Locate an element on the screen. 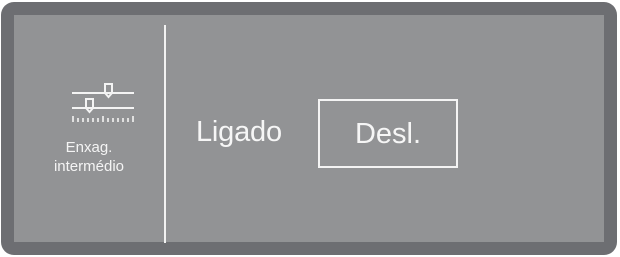 The width and height of the screenshot is (620, 257). divider is located at coordinates (165, 134).